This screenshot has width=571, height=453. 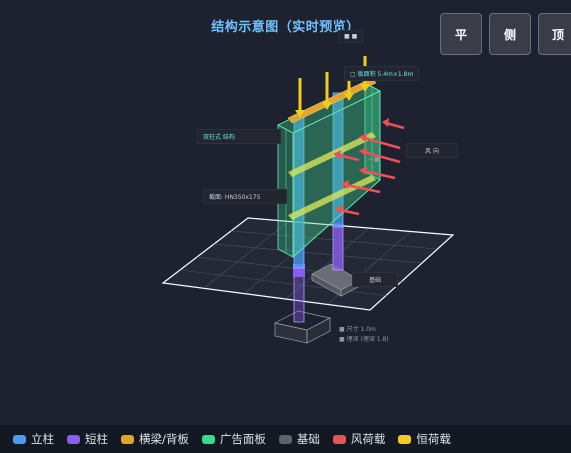 What do you see at coordinates (368, 439) in the screenshot?
I see `legend-label: 风荷载` at bounding box center [368, 439].